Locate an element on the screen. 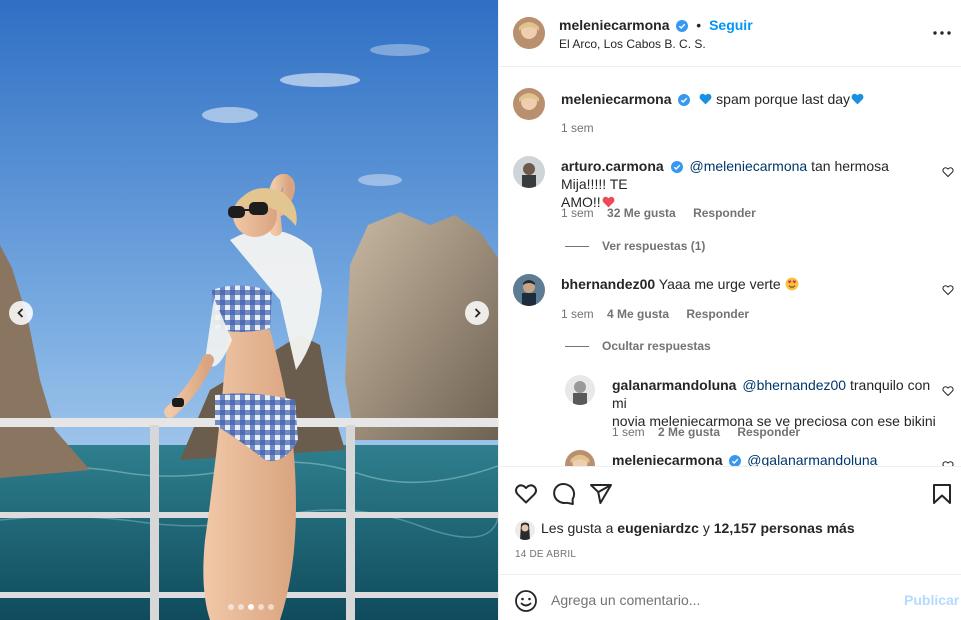 The width and height of the screenshot is (961, 620). reply-username: galanarmandoluna is located at coordinates (674, 385).